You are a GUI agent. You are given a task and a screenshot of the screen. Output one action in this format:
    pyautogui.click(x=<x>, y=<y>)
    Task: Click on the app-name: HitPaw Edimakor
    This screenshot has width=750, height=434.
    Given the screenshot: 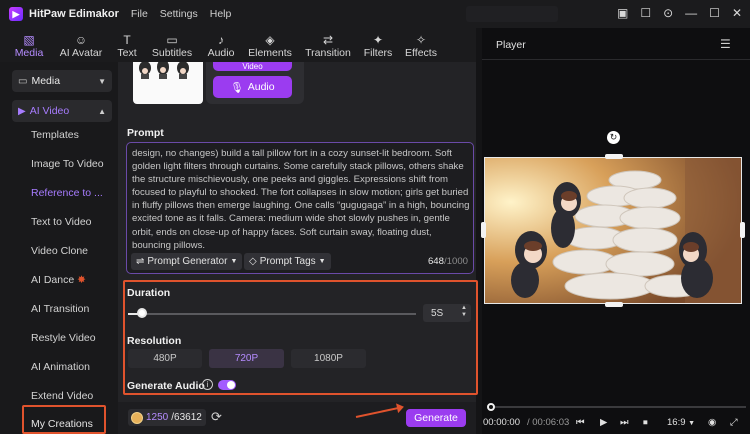 What is the action you would take?
    pyautogui.click(x=74, y=14)
    